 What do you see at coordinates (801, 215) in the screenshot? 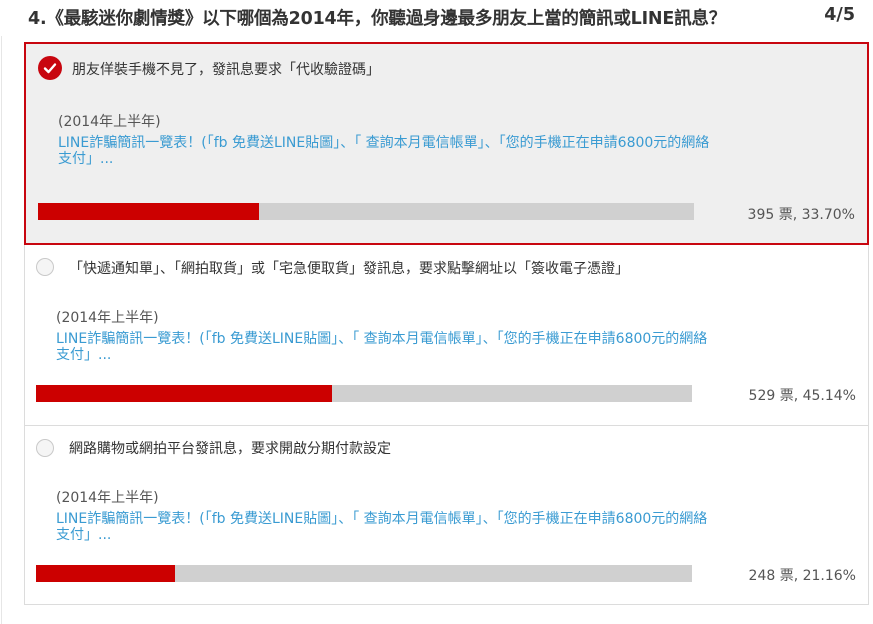
I see `vote-count: 395 票, 33.70%` at bounding box center [801, 215].